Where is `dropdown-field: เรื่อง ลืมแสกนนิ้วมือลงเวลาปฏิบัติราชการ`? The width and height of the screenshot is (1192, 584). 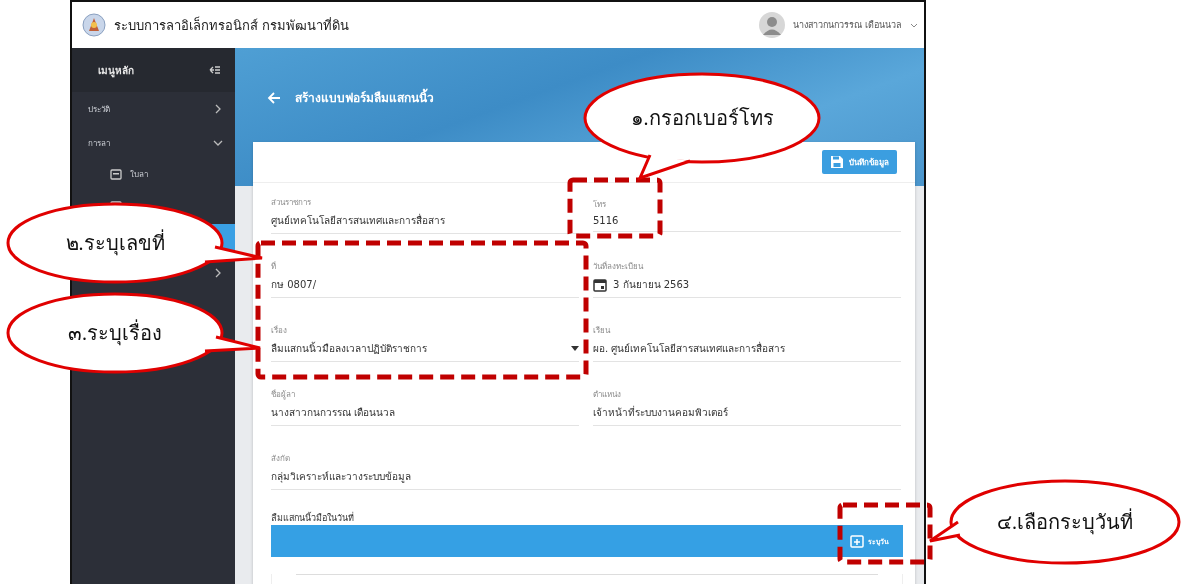 dropdown-field: เรื่อง ลืมแสกนนิ้วมือลงเวลาปฏิบัติราชการ is located at coordinates (425, 343).